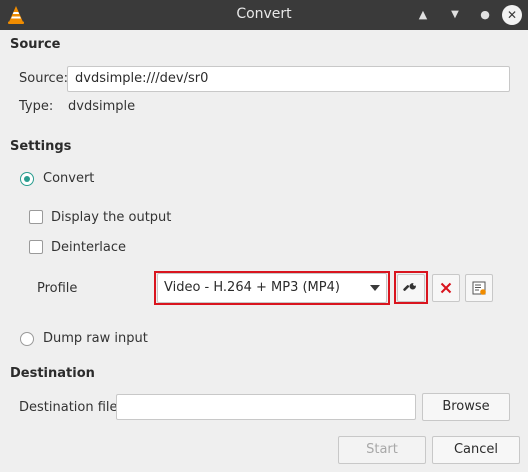 This screenshot has width=528, height=472. Describe the element at coordinates (411, 287) in the screenshot. I see `edit-profile-highlight-box` at that location.